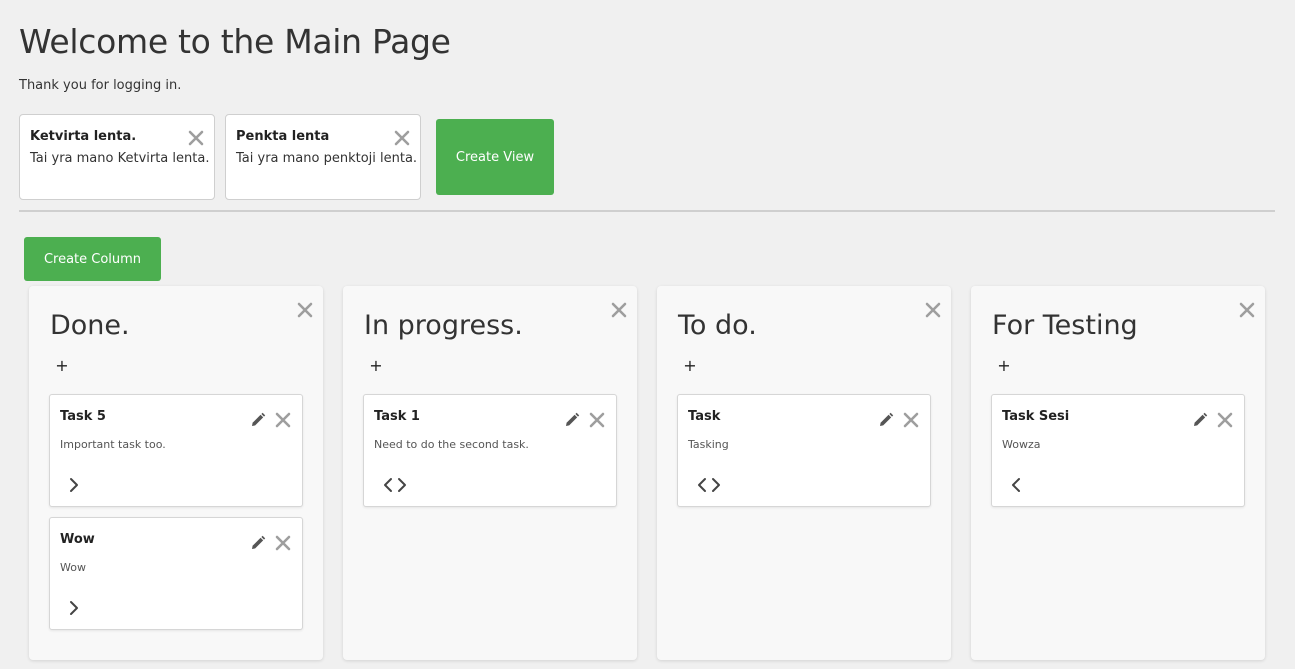 This screenshot has width=1295, height=669. Describe the element at coordinates (83, 416) in the screenshot. I see `task-title: Task 5` at that location.